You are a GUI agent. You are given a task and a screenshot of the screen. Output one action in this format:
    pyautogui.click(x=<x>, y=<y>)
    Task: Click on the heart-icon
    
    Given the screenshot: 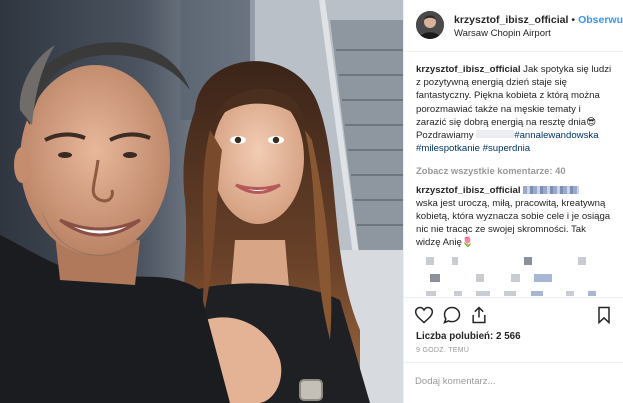 What is the action you would take?
    pyautogui.click(x=424, y=315)
    